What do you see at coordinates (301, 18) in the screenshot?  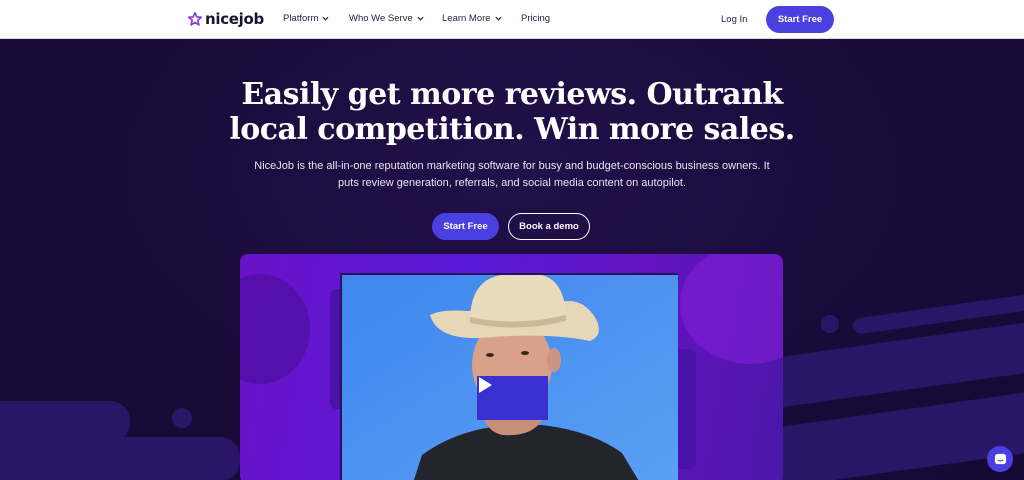 I see `nav-platform-label: Platform` at bounding box center [301, 18].